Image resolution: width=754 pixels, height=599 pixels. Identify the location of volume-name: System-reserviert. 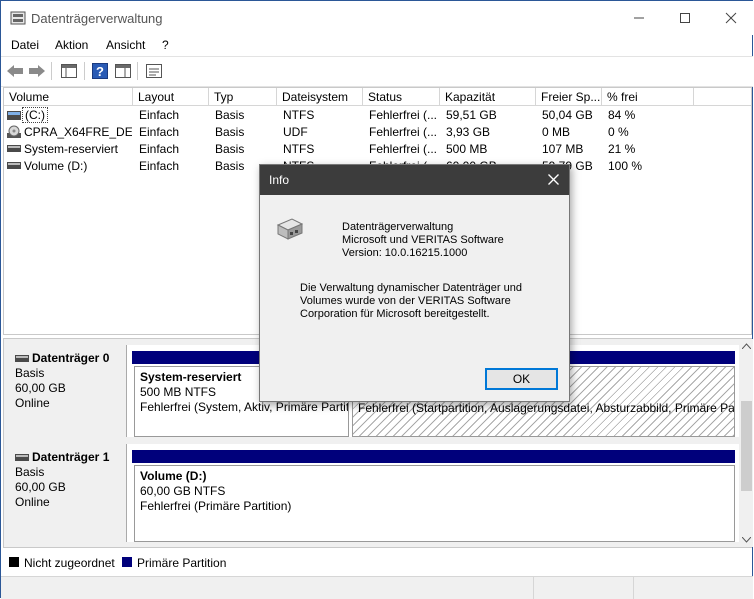
(71, 149).